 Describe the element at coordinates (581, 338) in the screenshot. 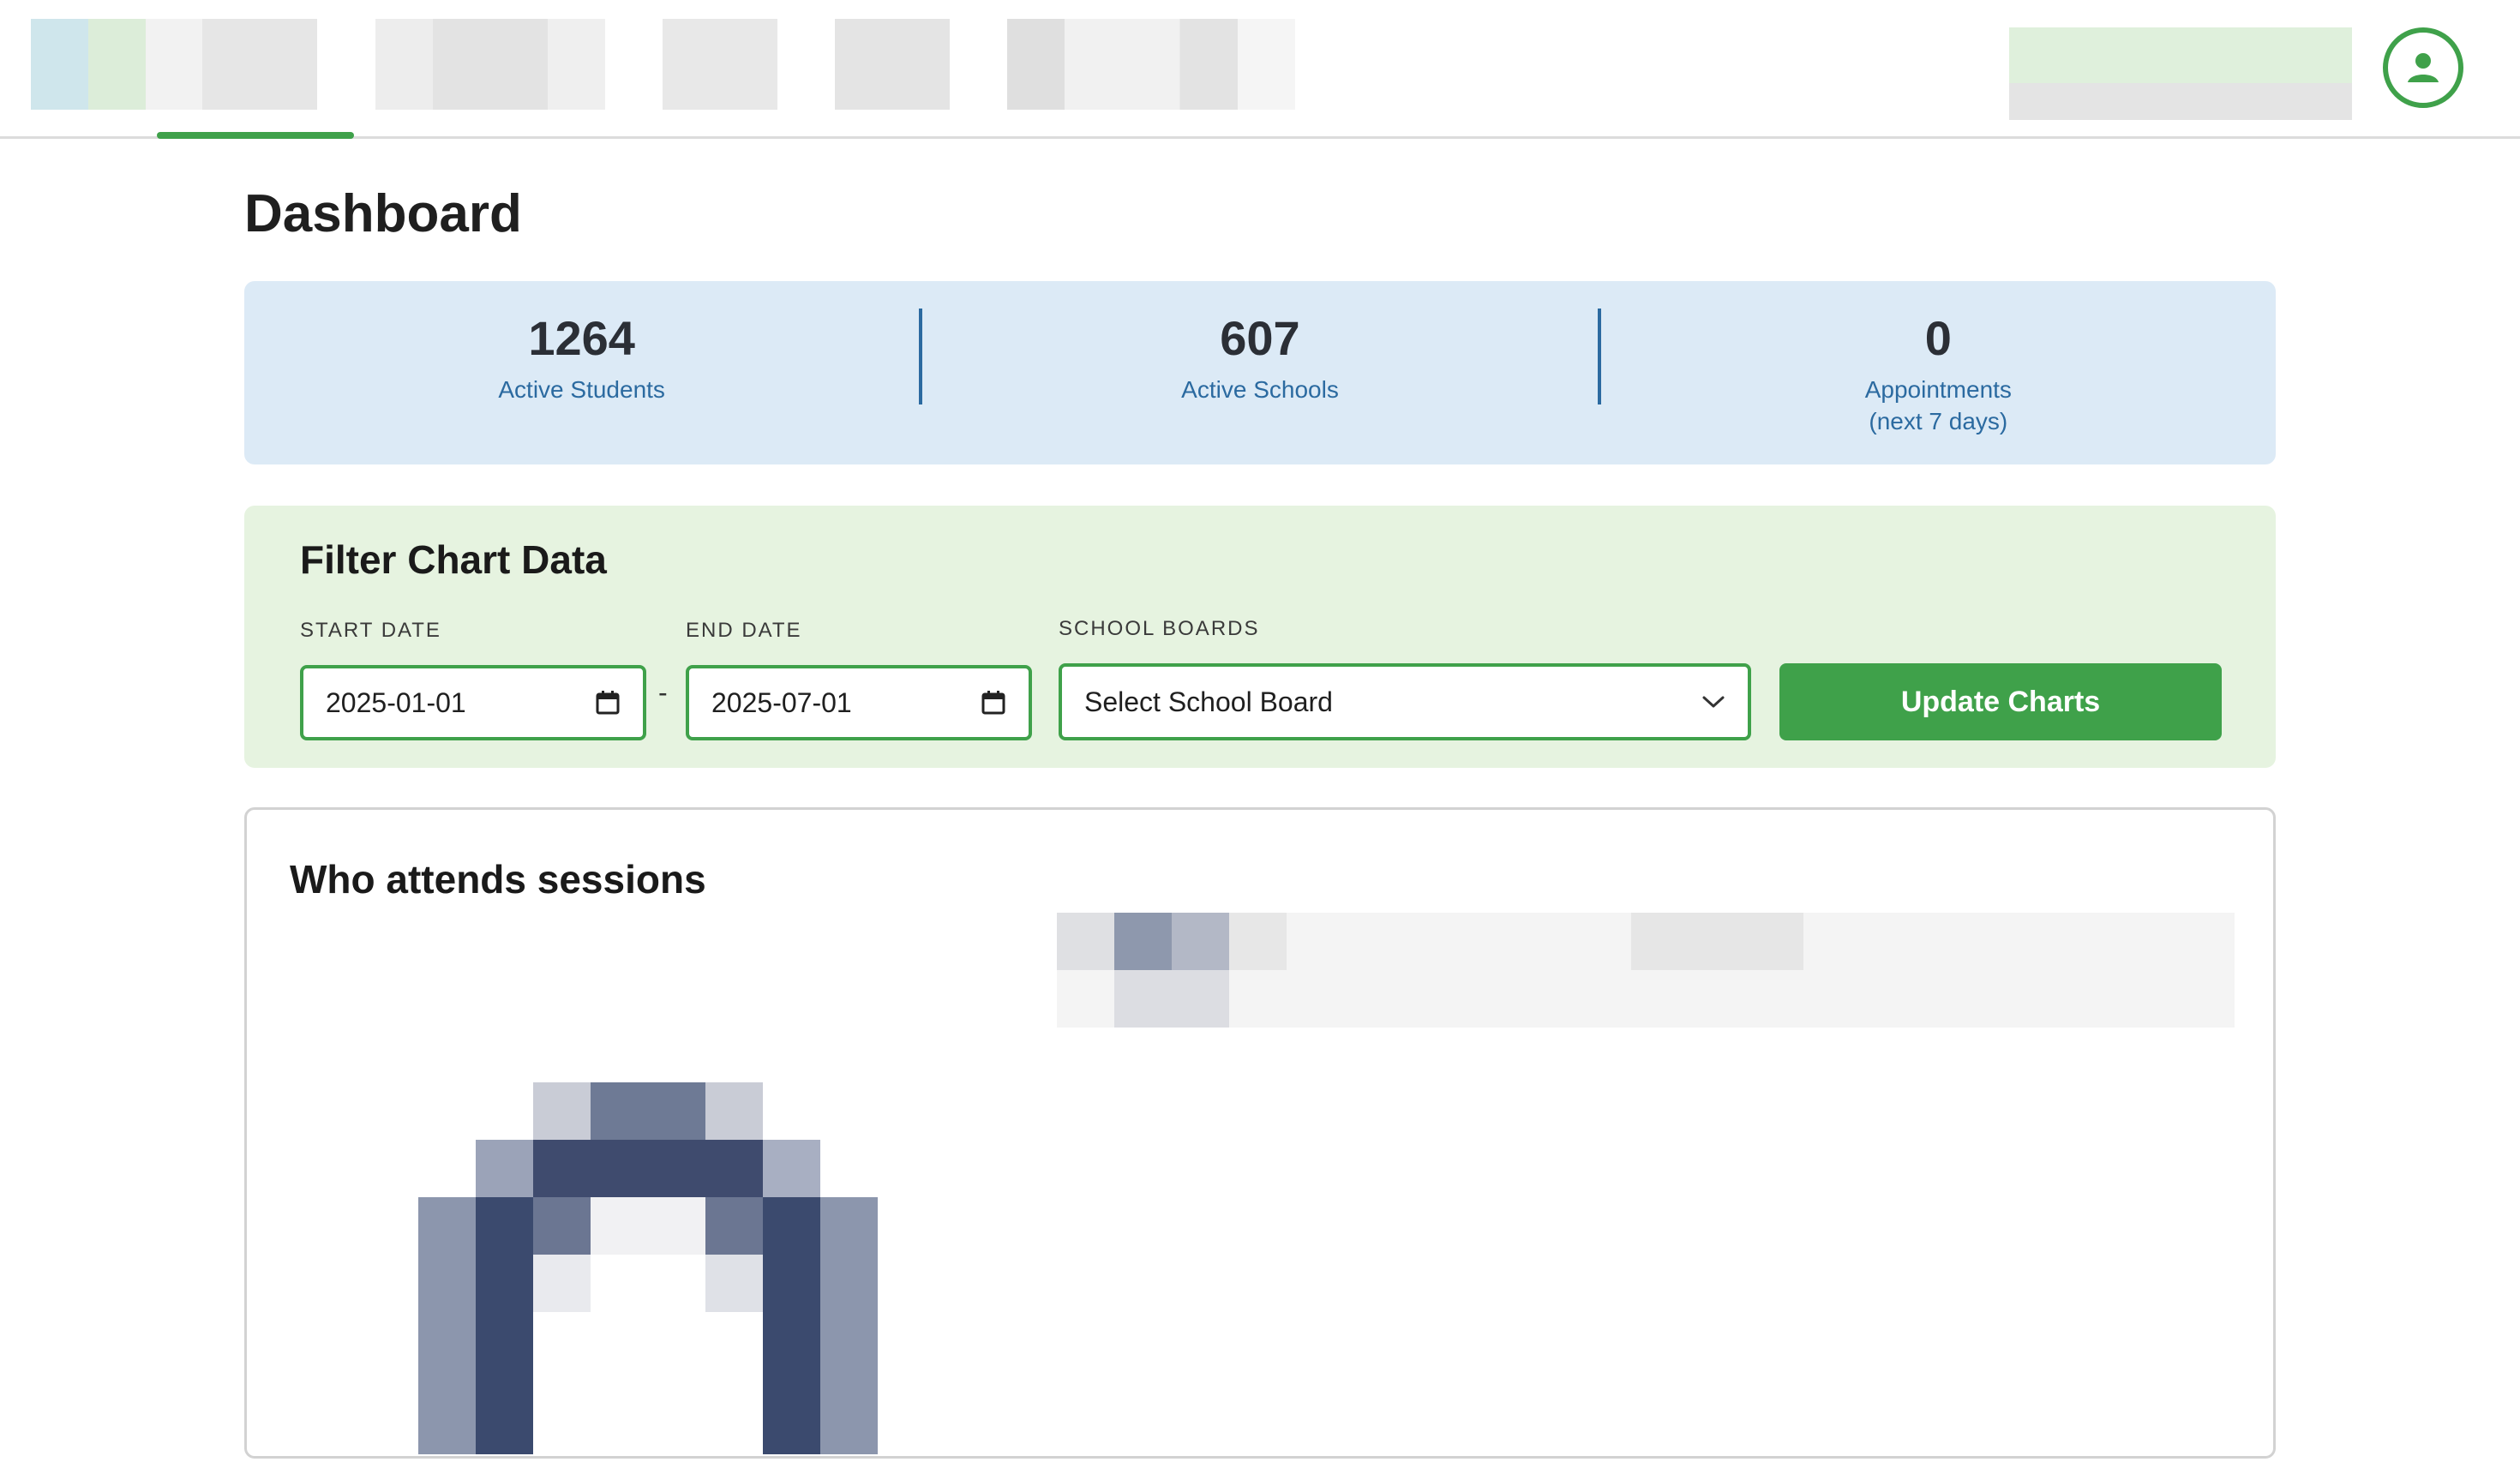

I see `stat-value: 1264` at that location.